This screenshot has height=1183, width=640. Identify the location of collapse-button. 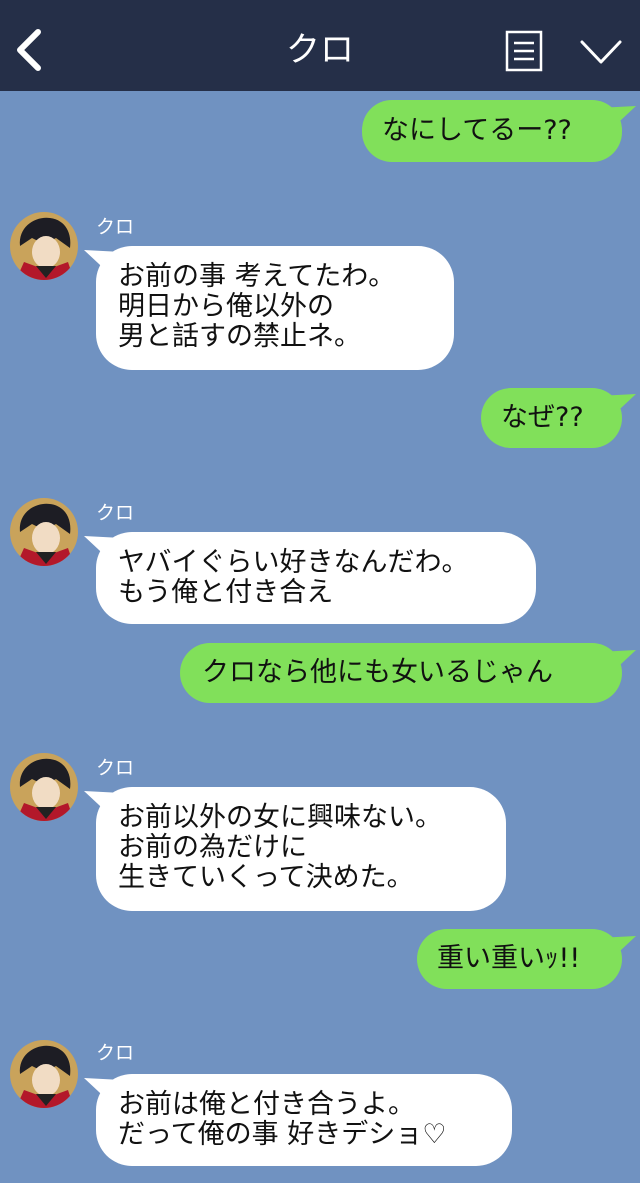
(601, 52).